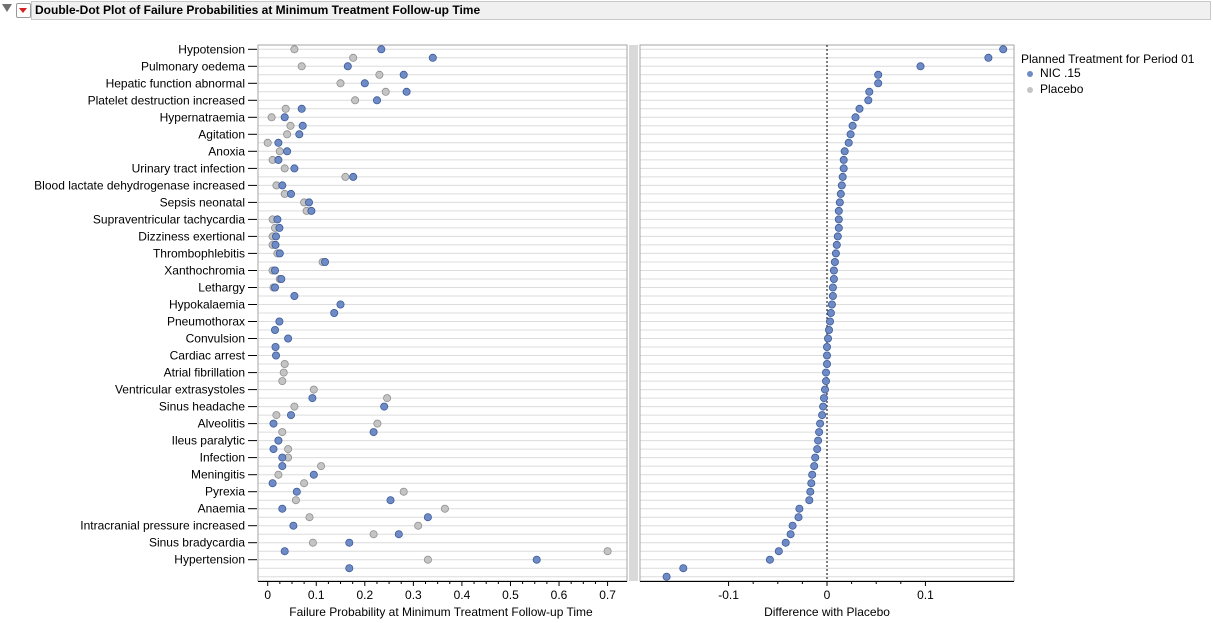 The height and width of the screenshot is (623, 1213). I want to click on y-tick-label: Hepatic function abnormal, so click(175, 83).